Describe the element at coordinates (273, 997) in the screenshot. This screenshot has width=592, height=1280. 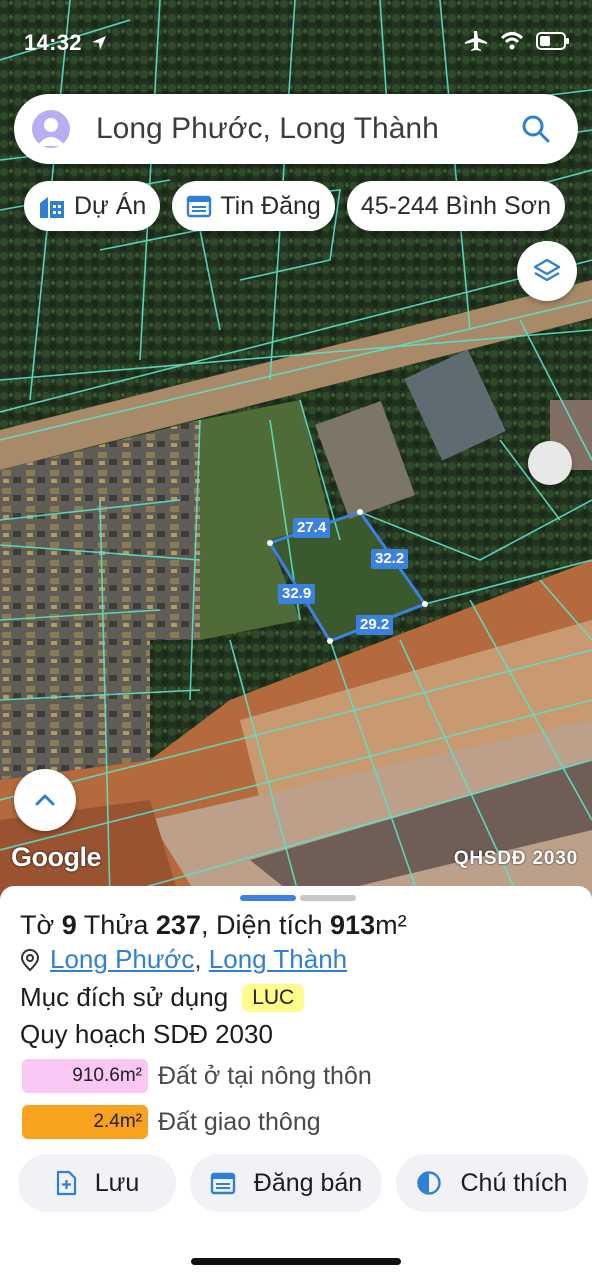
I see `purpose-badge: LUC` at that location.